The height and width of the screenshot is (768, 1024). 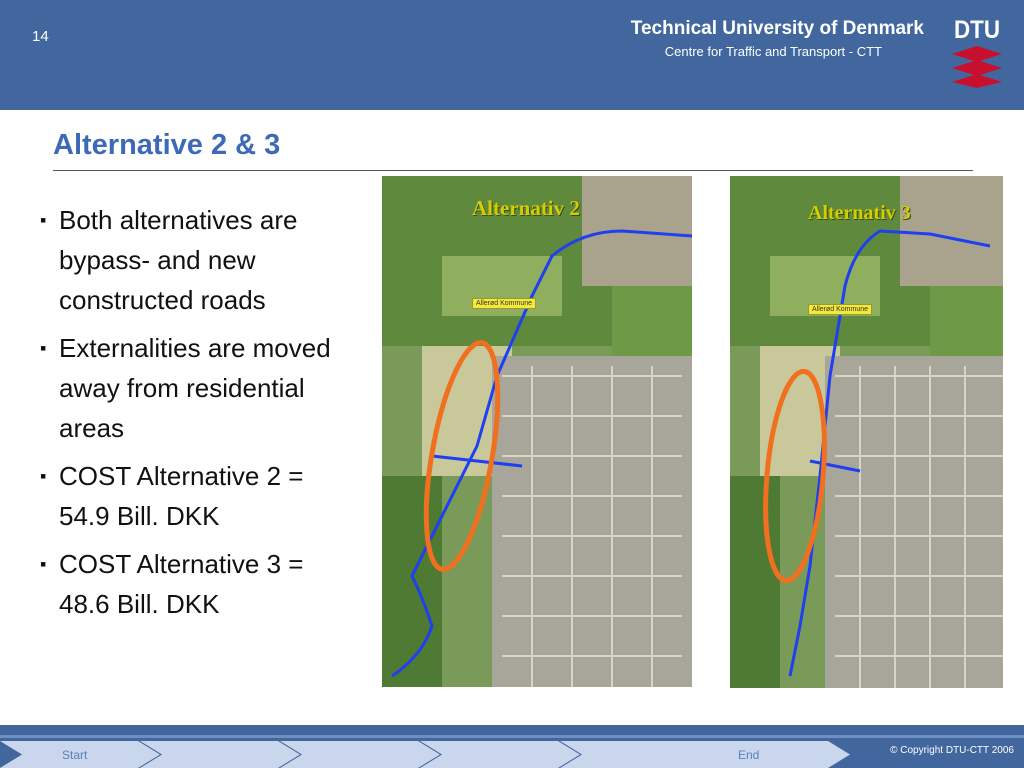 What do you see at coordinates (513, 170) in the screenshot?
I see `title-divider` at bounding box center [513, 170].